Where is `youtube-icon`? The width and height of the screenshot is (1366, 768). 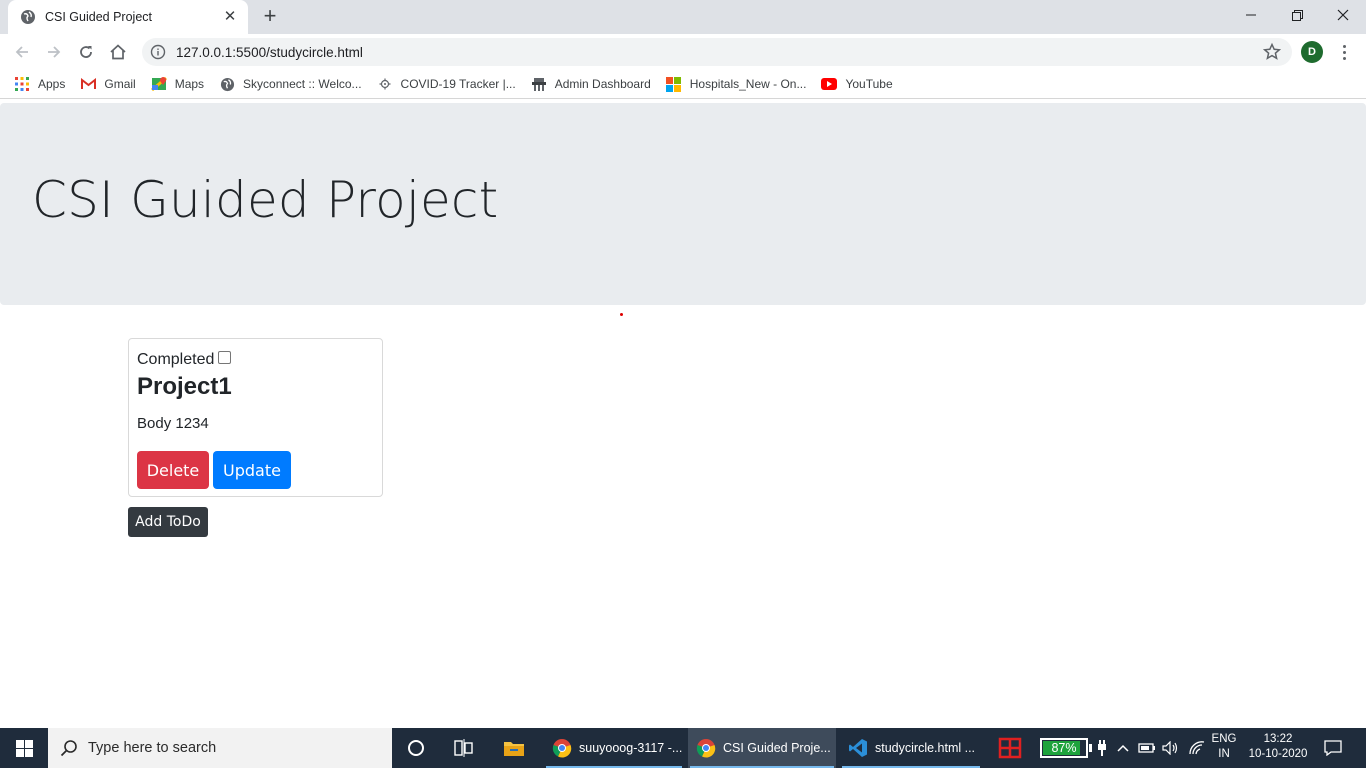 youtube-icon is located at coordinates (829, 84).